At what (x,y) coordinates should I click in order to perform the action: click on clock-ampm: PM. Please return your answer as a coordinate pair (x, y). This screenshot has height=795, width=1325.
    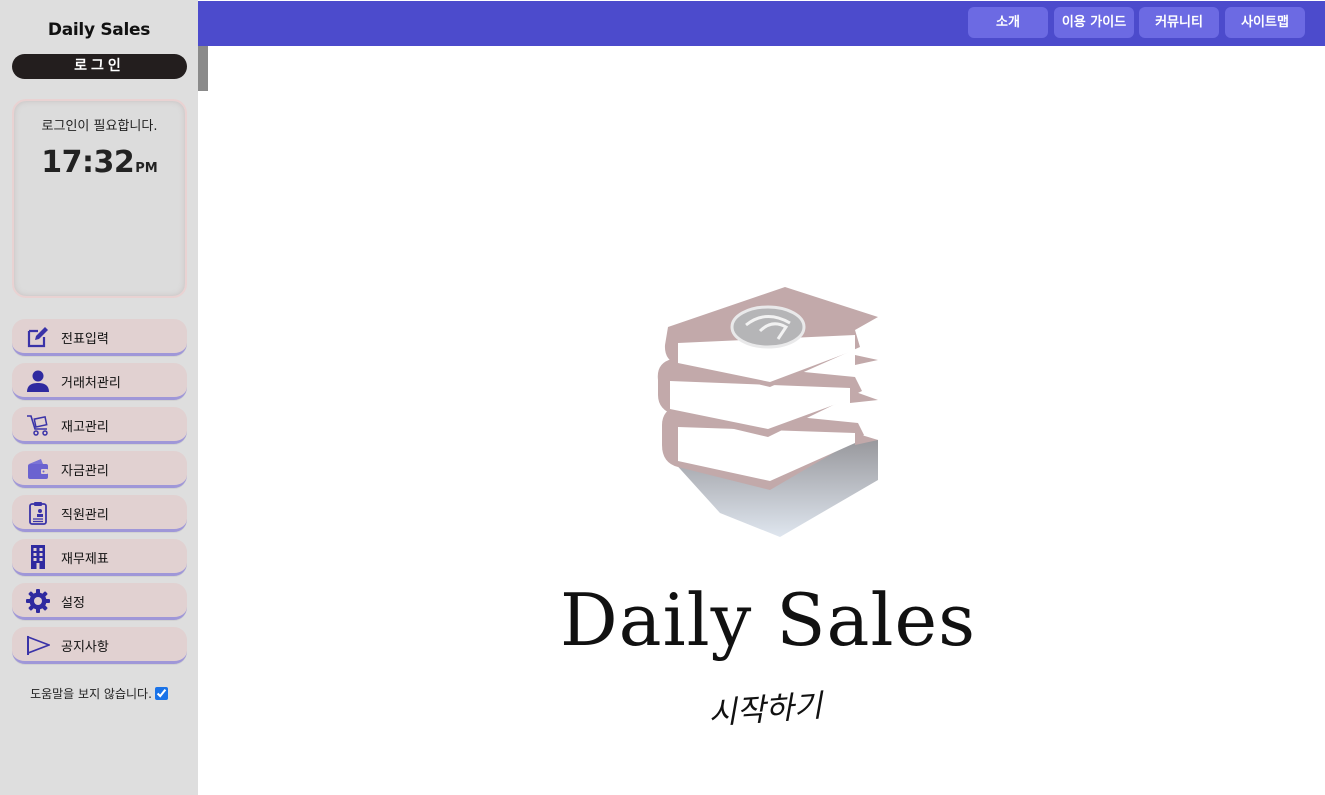
    Looking at the image, I should click on (146, 168).